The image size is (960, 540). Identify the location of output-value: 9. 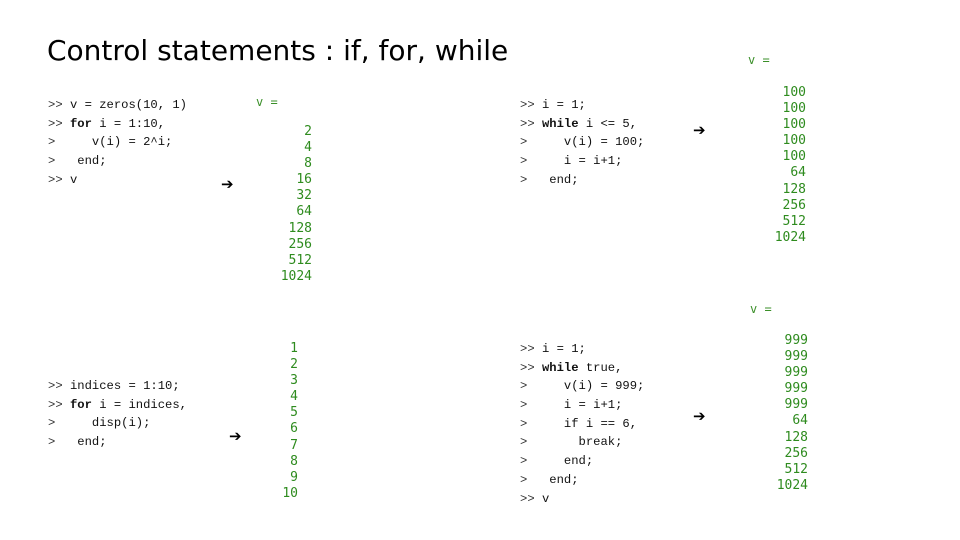
(294, 477).